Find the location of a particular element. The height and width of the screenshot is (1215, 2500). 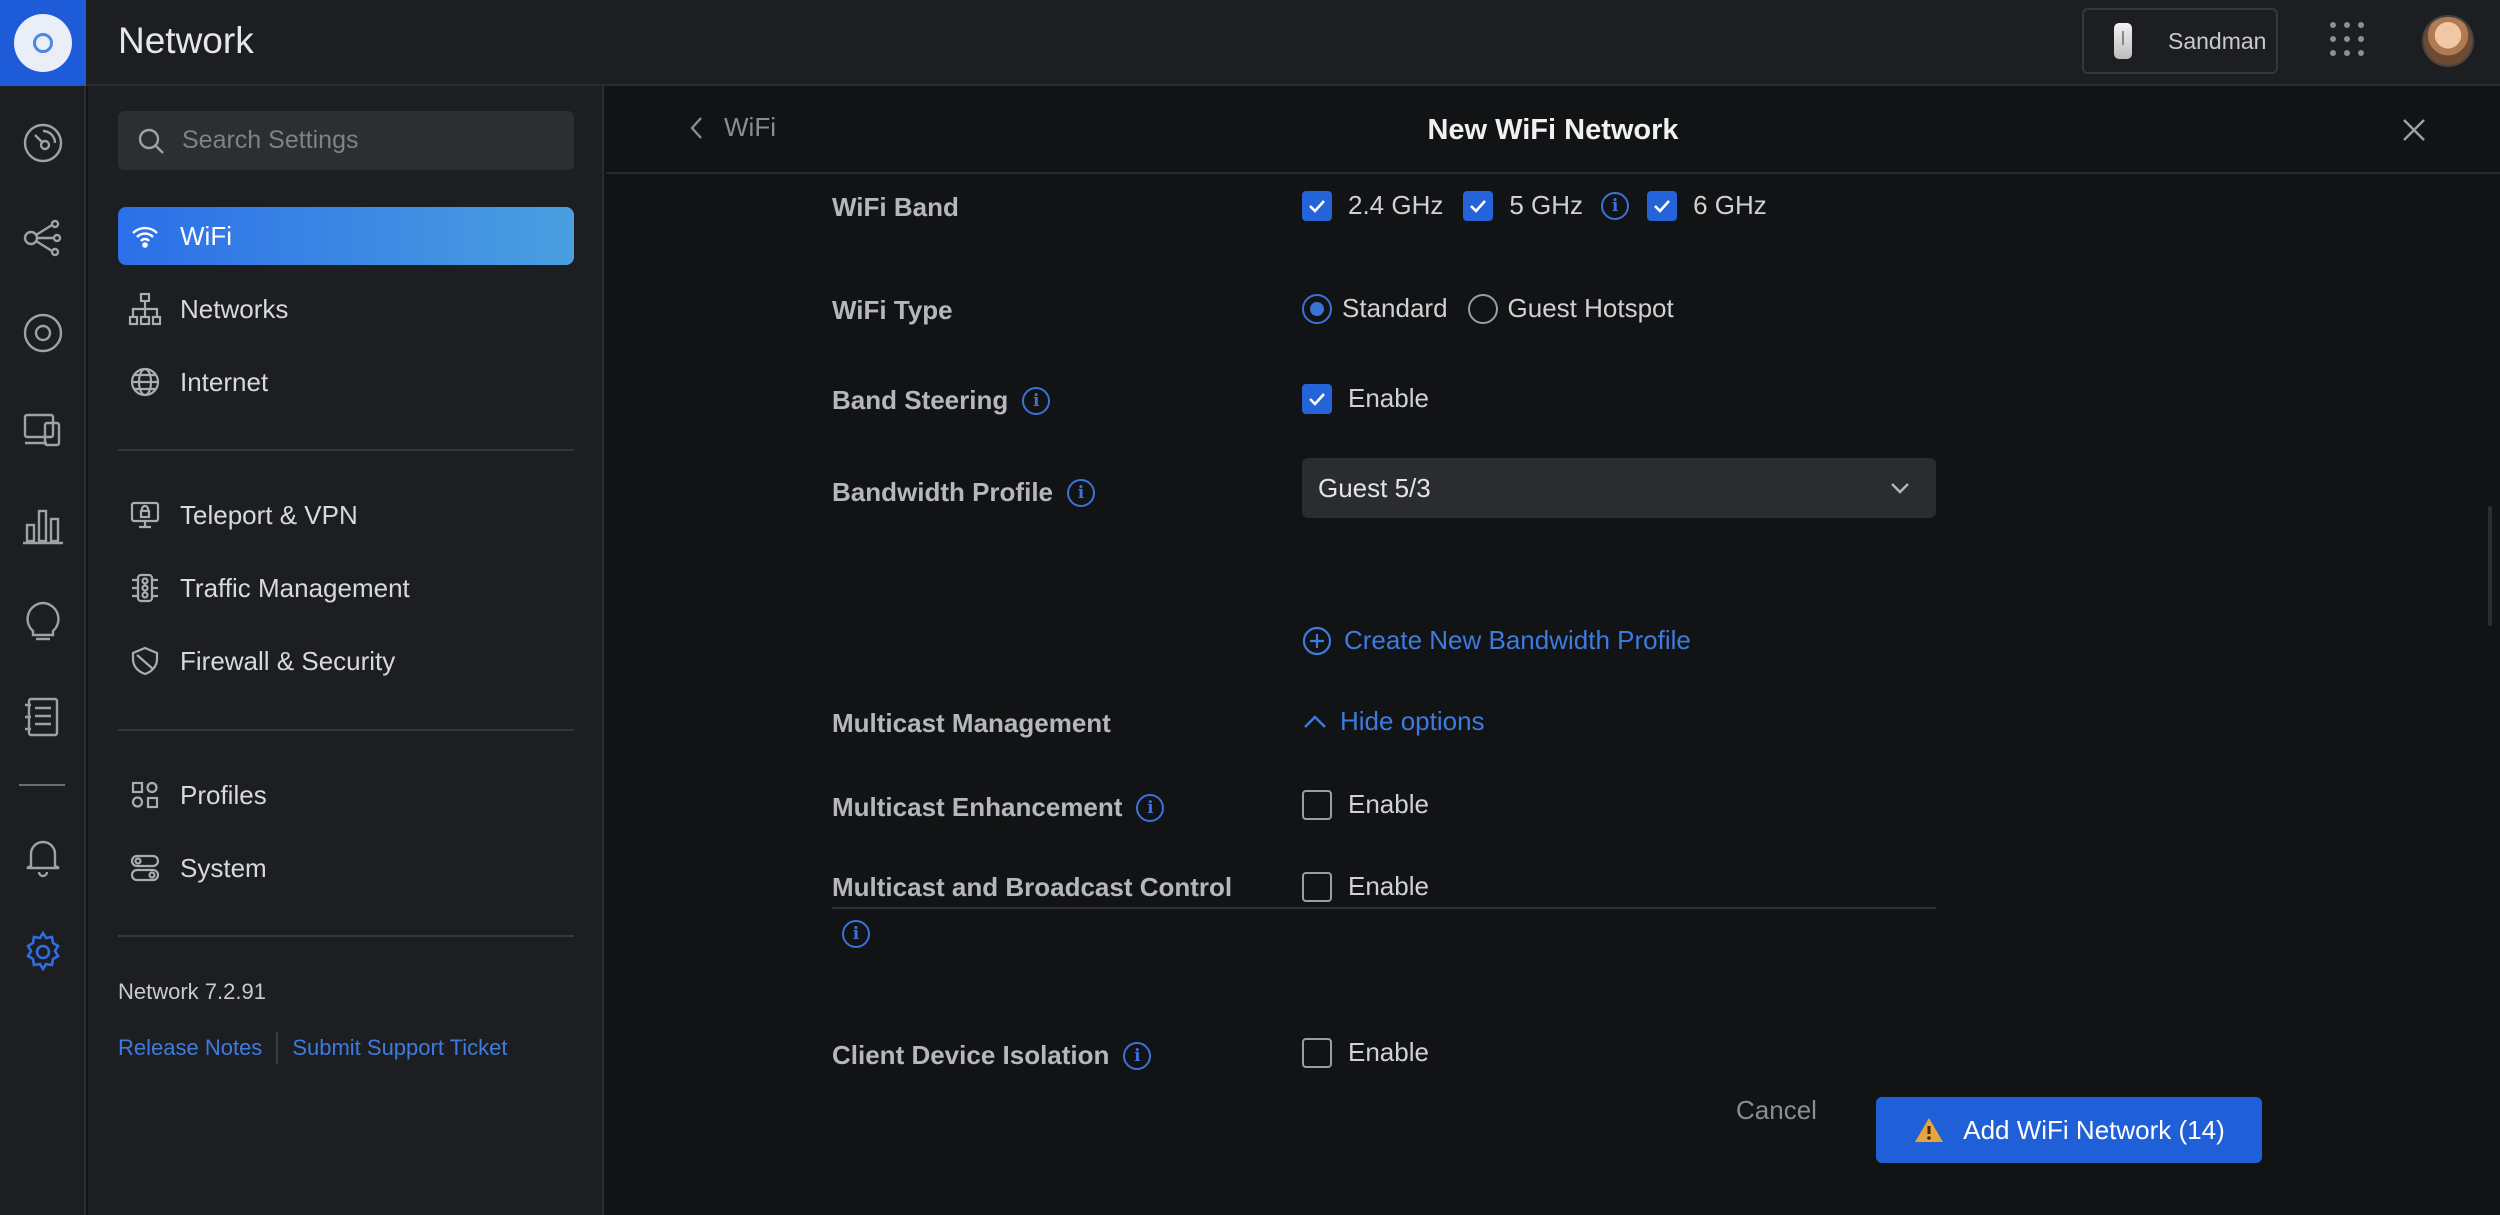

wifi-type-guest-radio is located at coordinates (1482, 308).